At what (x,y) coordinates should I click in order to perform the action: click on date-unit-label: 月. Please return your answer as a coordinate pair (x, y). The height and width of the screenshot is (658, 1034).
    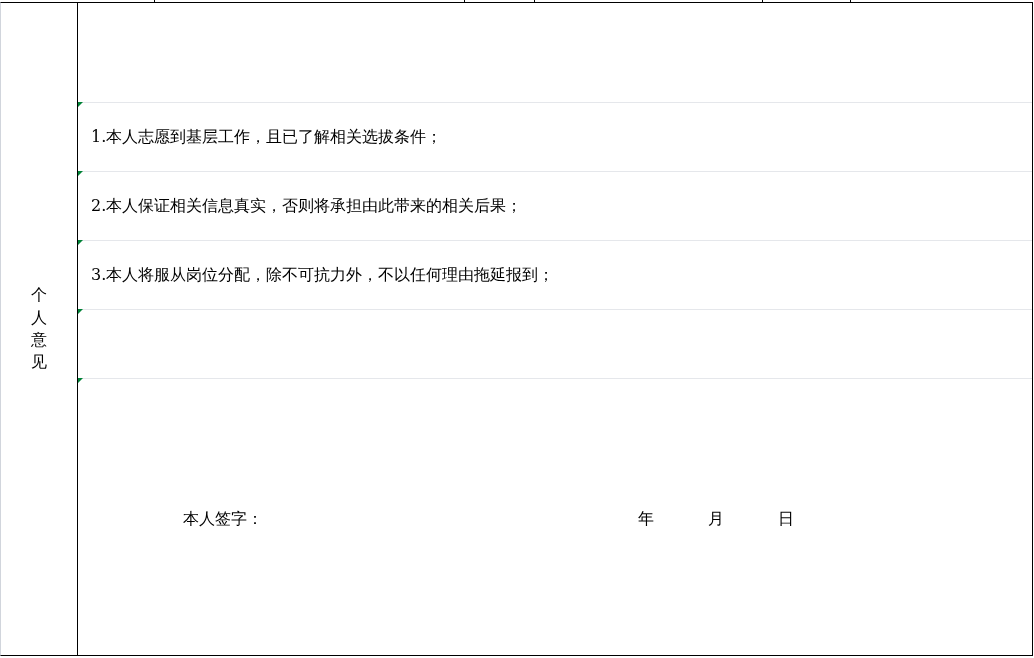
    Looking at the image, I should click on (716, 519).